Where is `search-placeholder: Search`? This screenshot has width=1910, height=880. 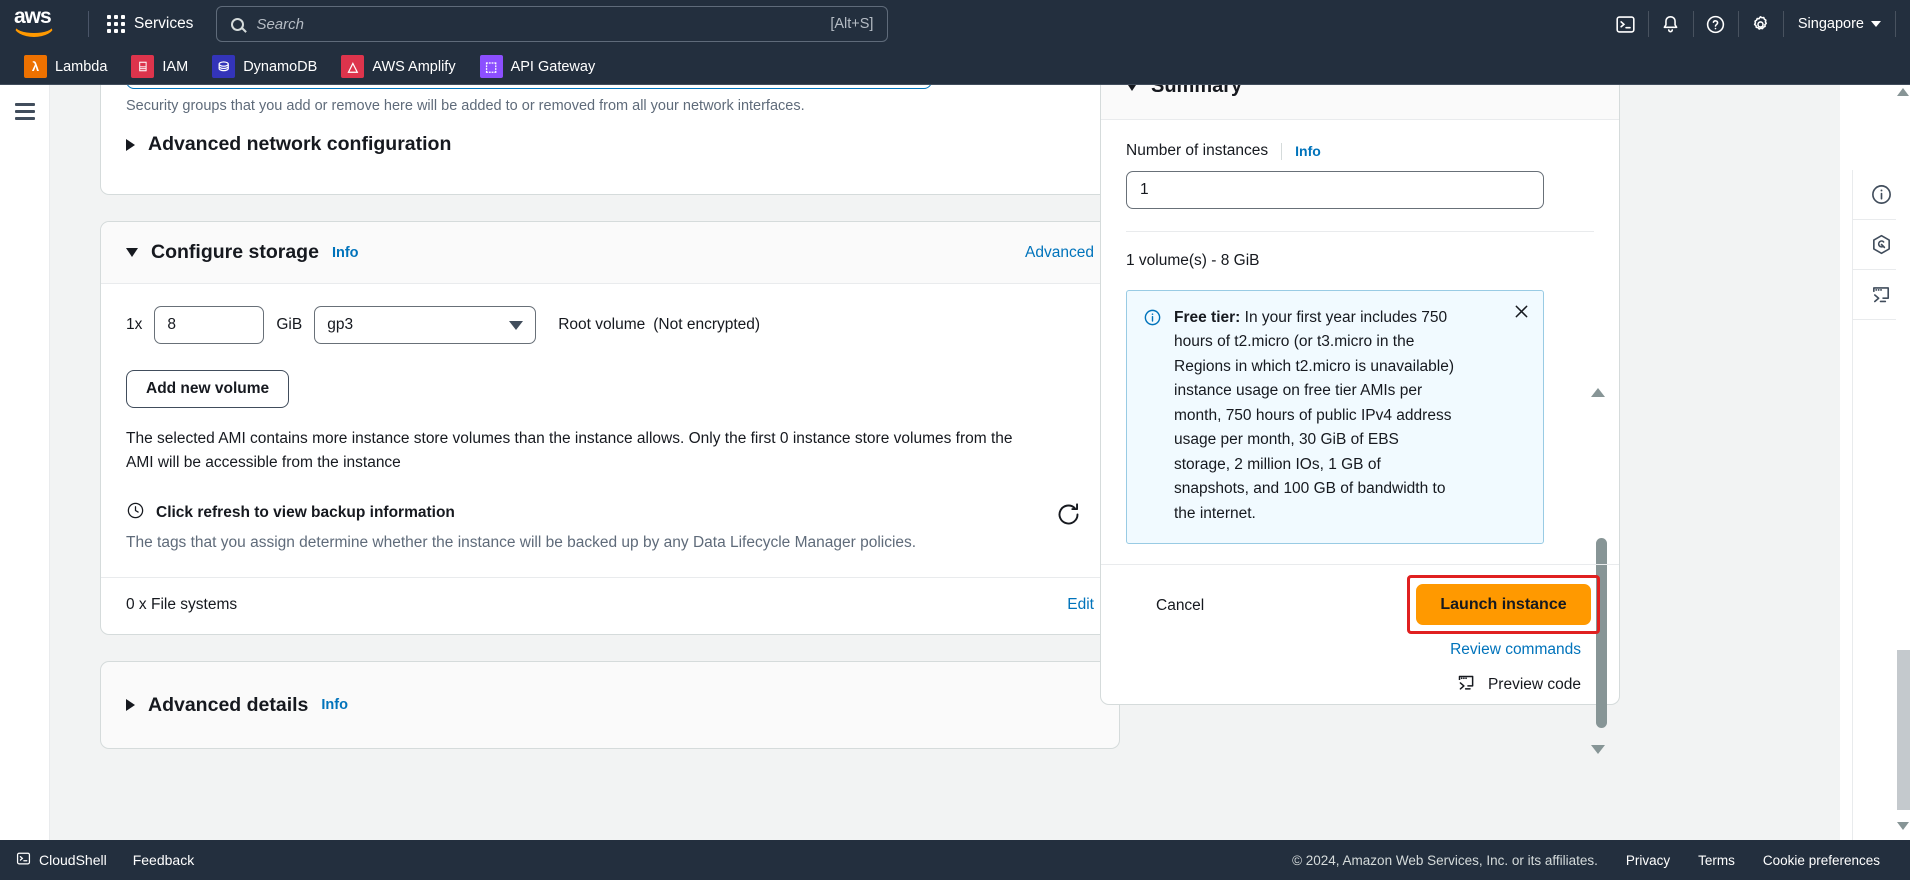 search-placeholder: Search is located at coordinates (280, 24).